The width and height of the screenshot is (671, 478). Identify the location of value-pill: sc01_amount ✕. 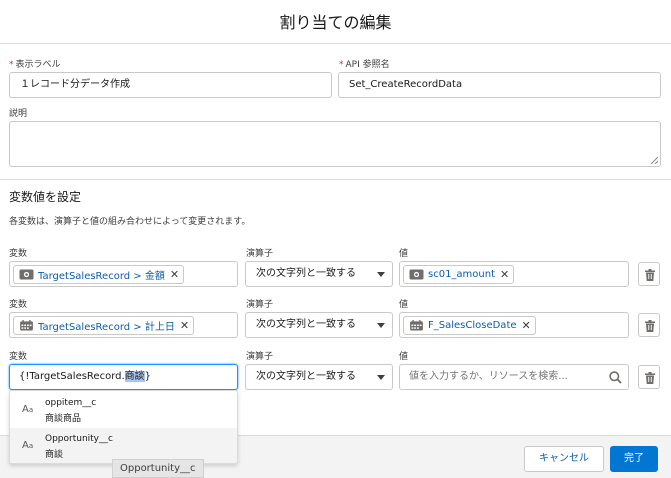
(459, 274).